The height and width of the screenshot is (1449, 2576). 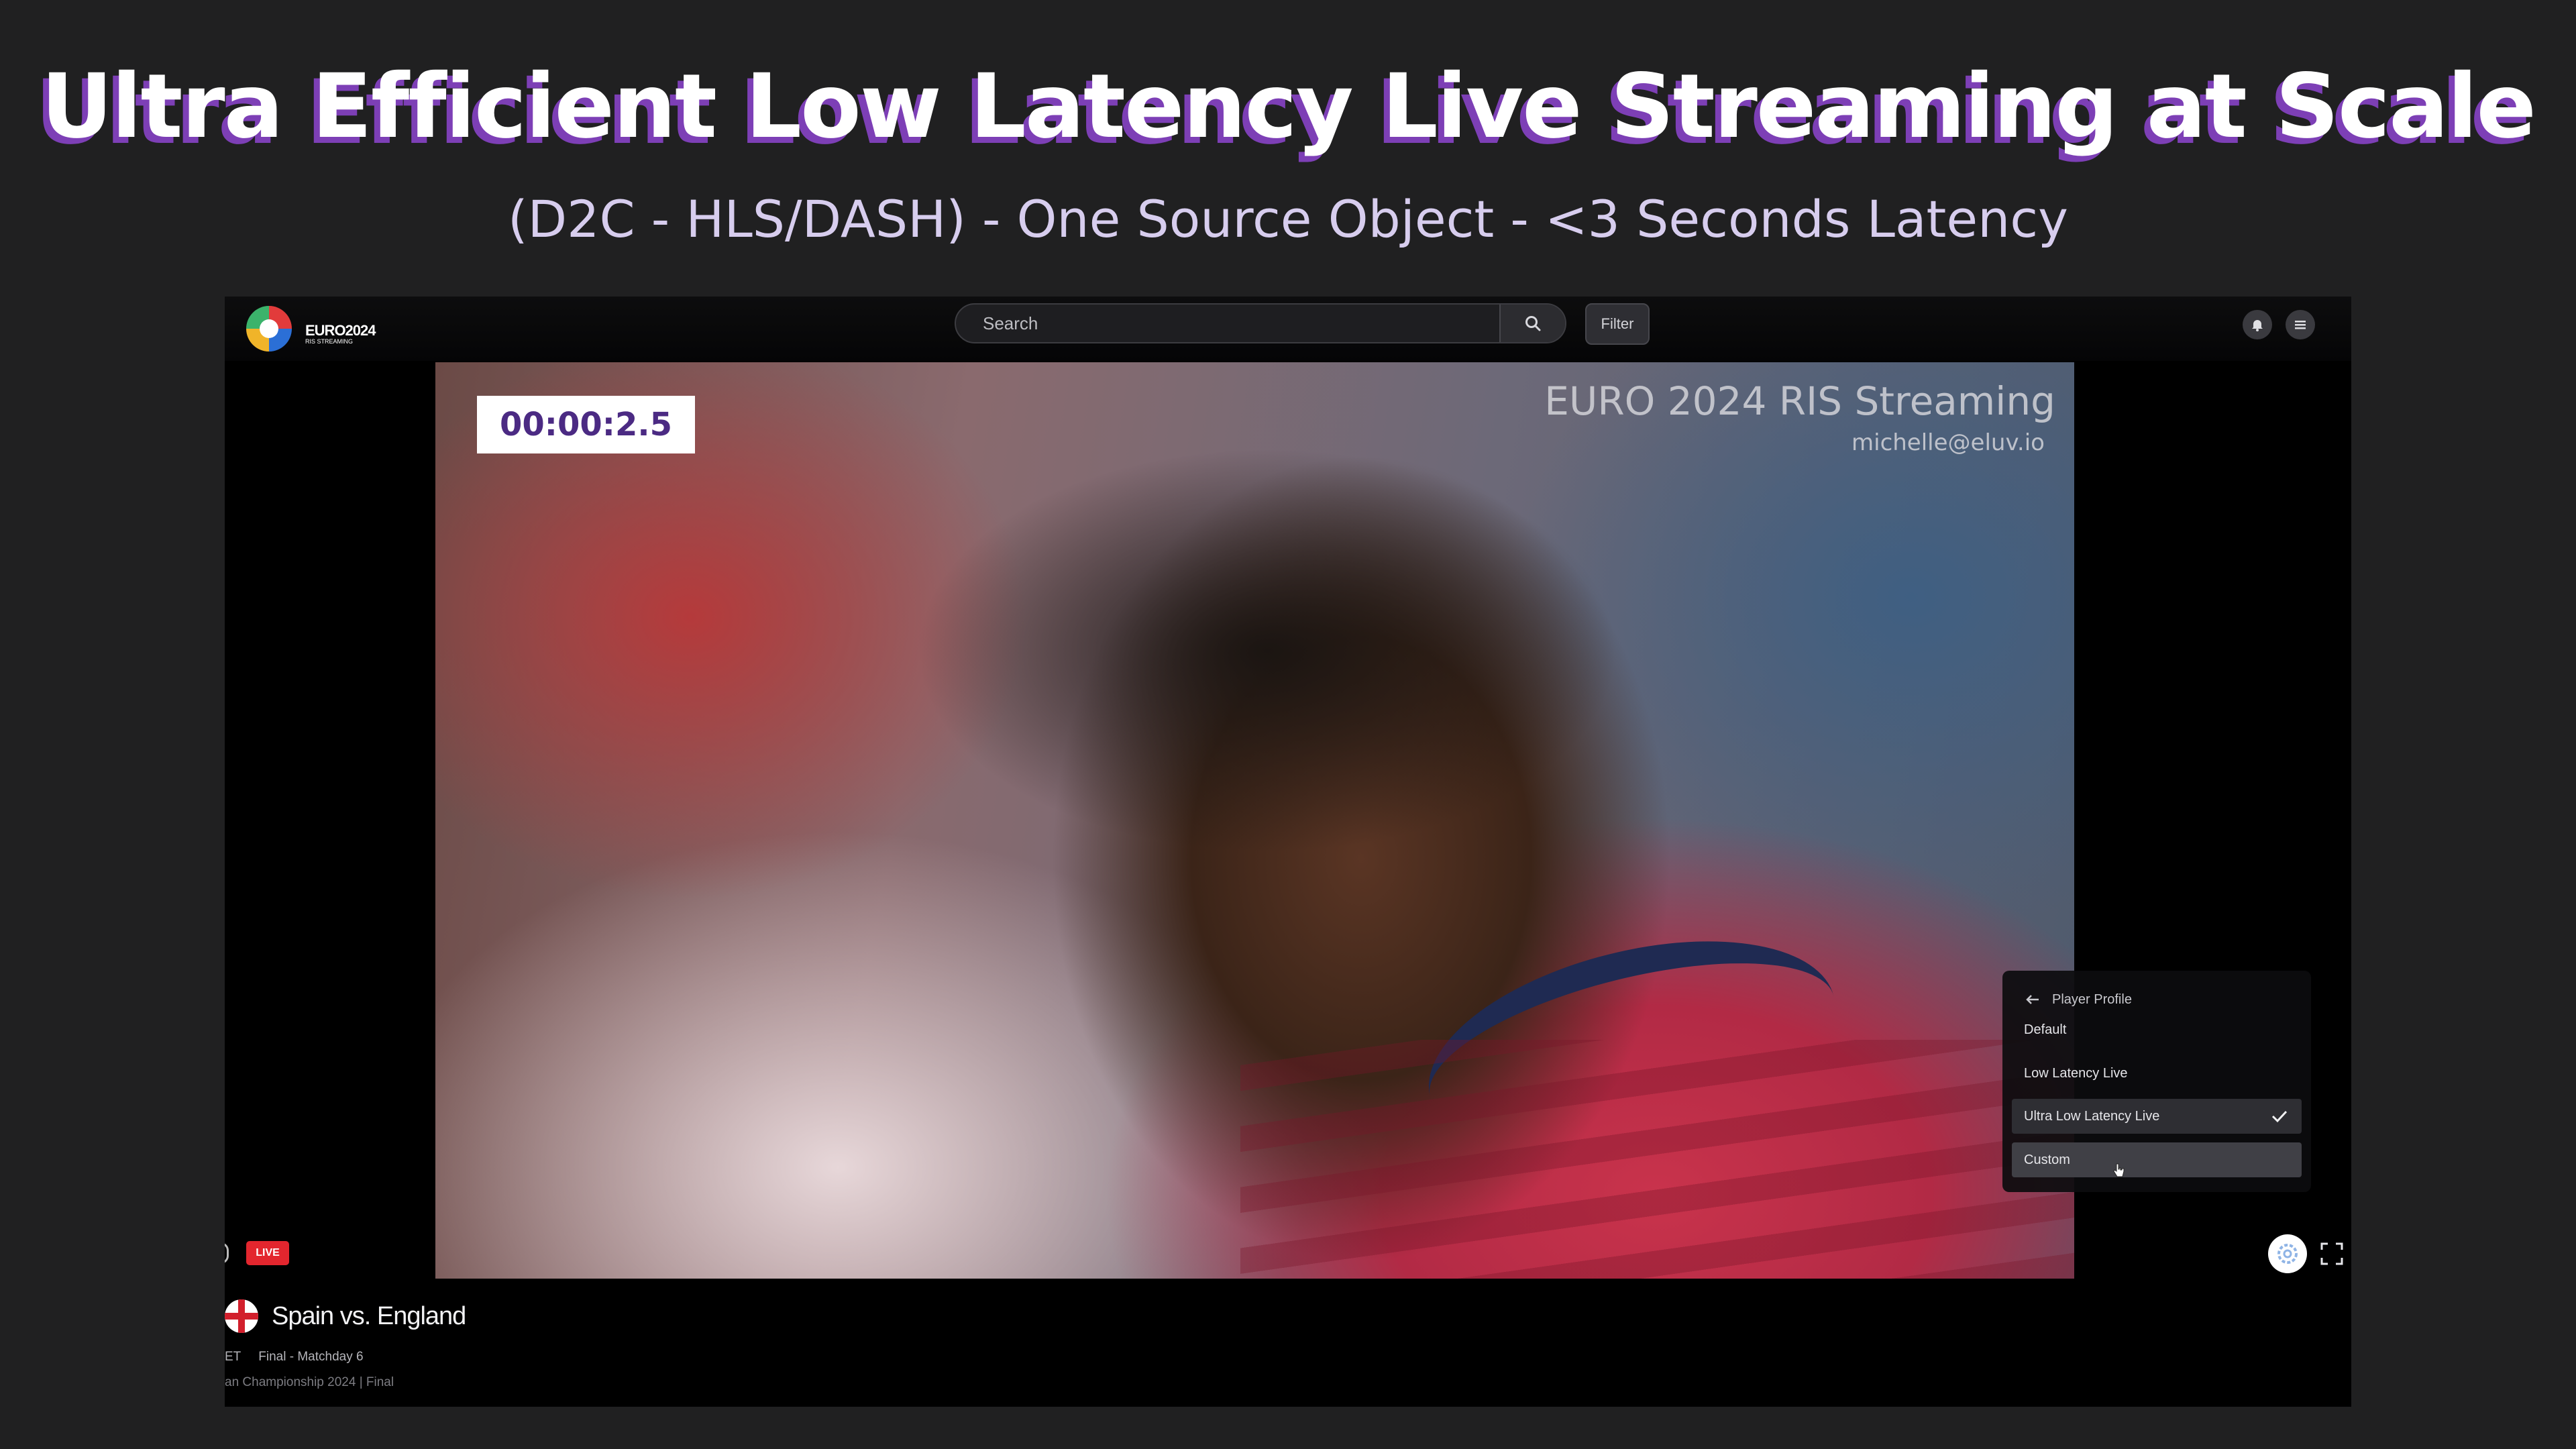 I want to click on search-button, so click(x=1532, y=323).